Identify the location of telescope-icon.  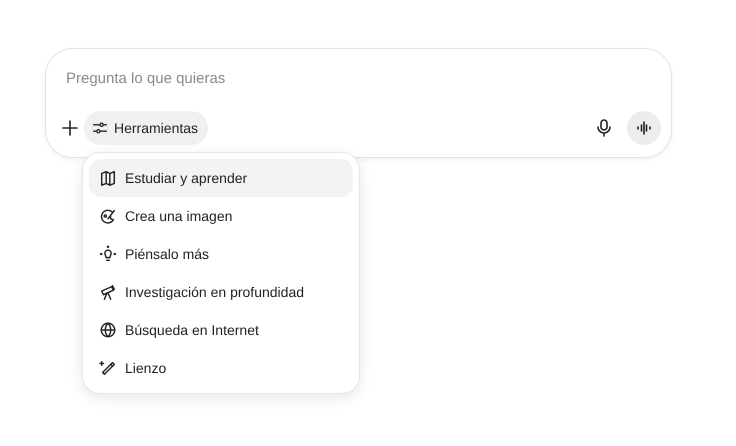
(108, 292).